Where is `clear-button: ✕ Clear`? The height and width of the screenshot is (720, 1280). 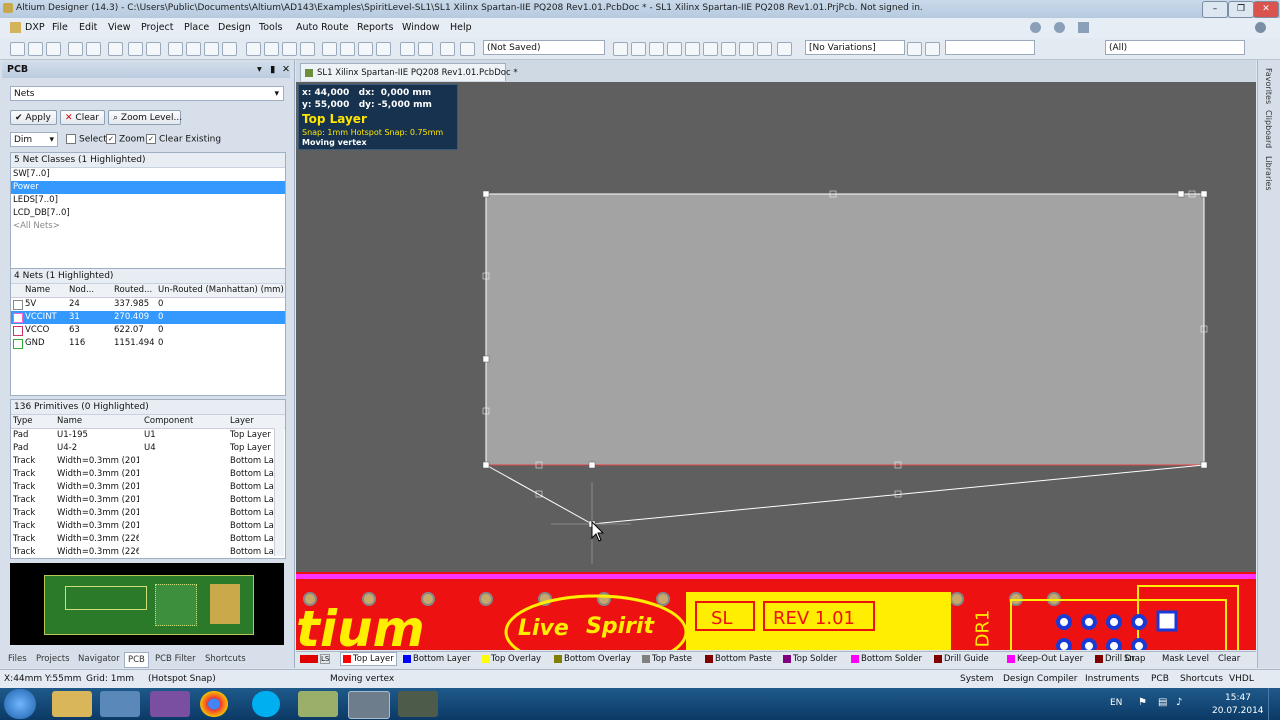 clear-button: ✕ Clear is located at coordinates (82, 117).